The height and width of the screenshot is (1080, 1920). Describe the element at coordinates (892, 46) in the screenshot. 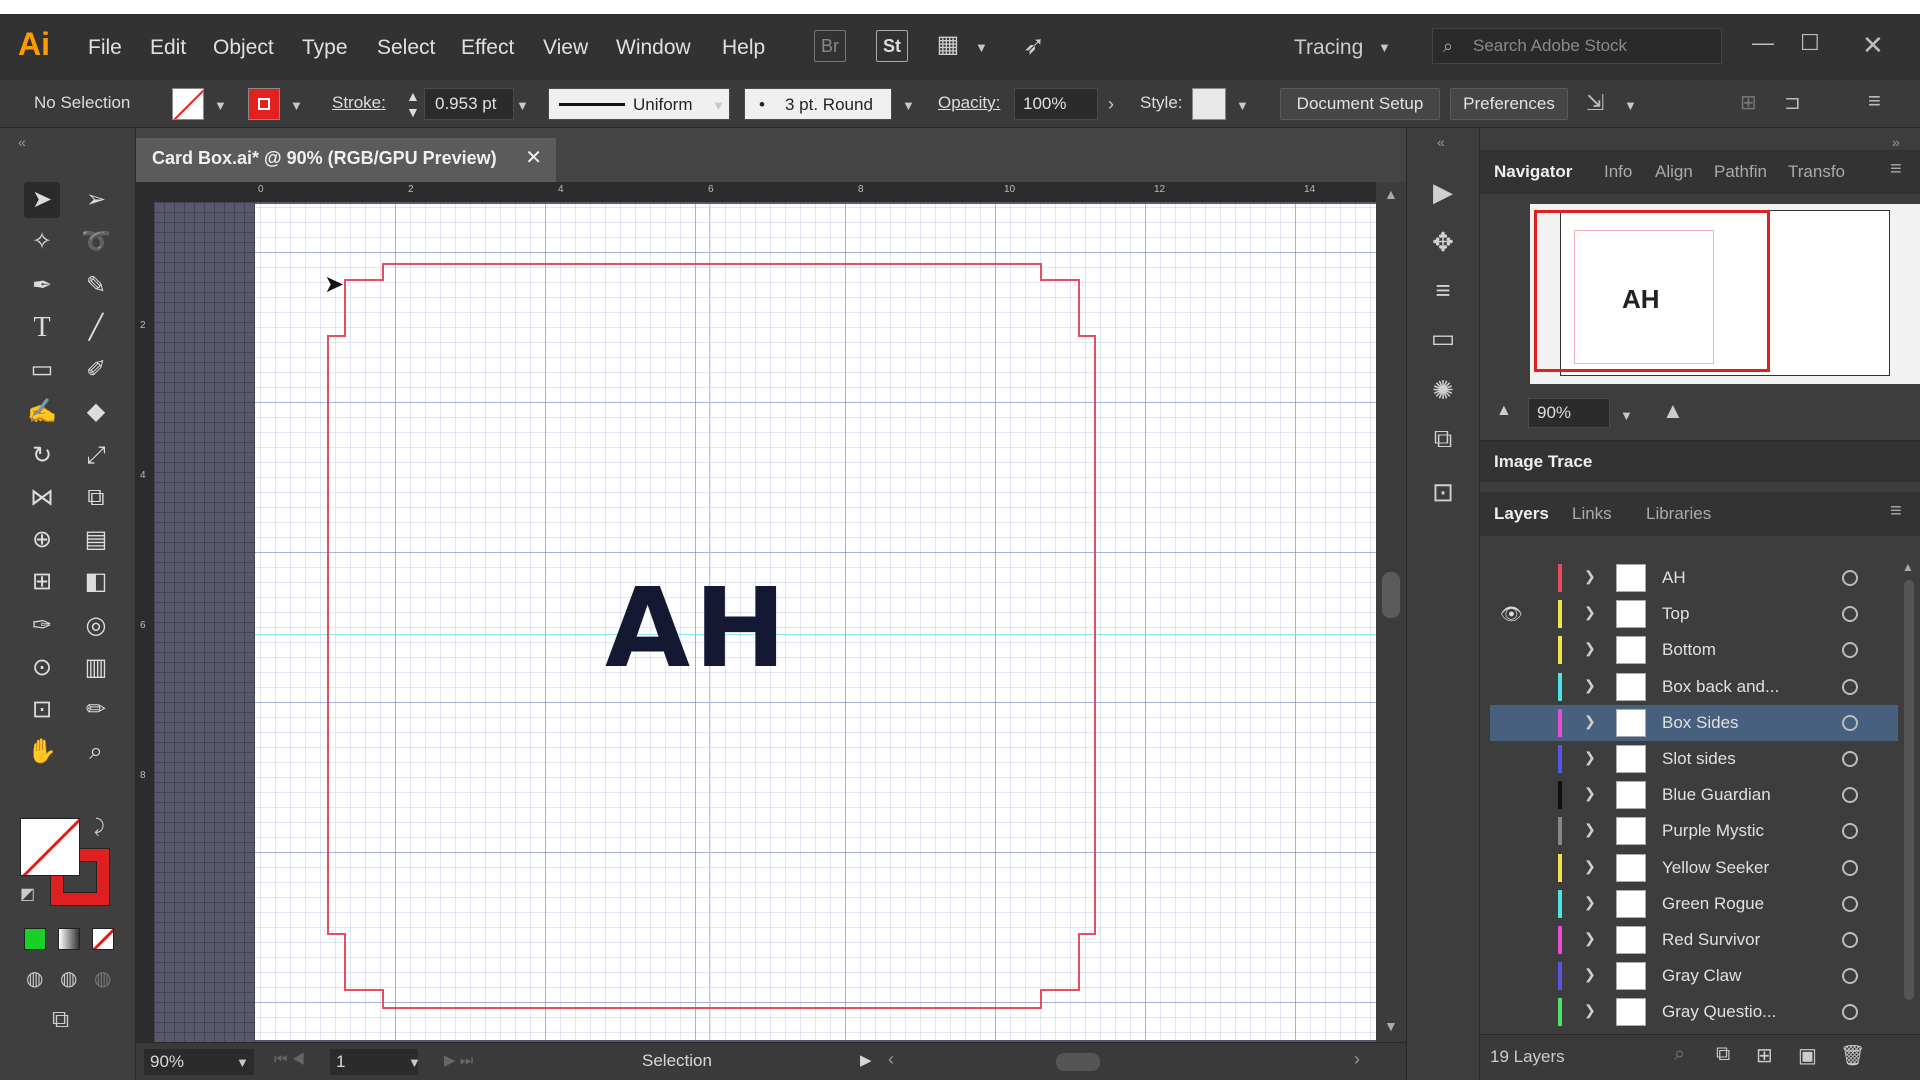

I see `stock-button: St` at that location.